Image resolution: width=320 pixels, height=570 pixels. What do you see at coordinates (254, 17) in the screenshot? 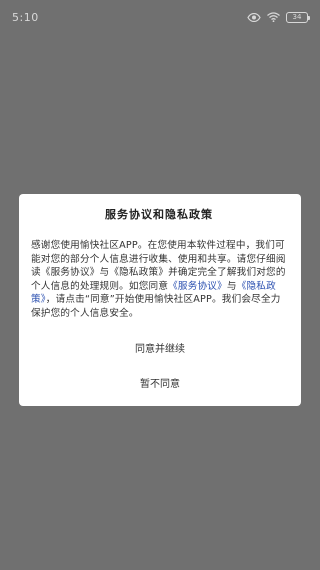
I see `eye-icon` at bounding box center [254, 17].